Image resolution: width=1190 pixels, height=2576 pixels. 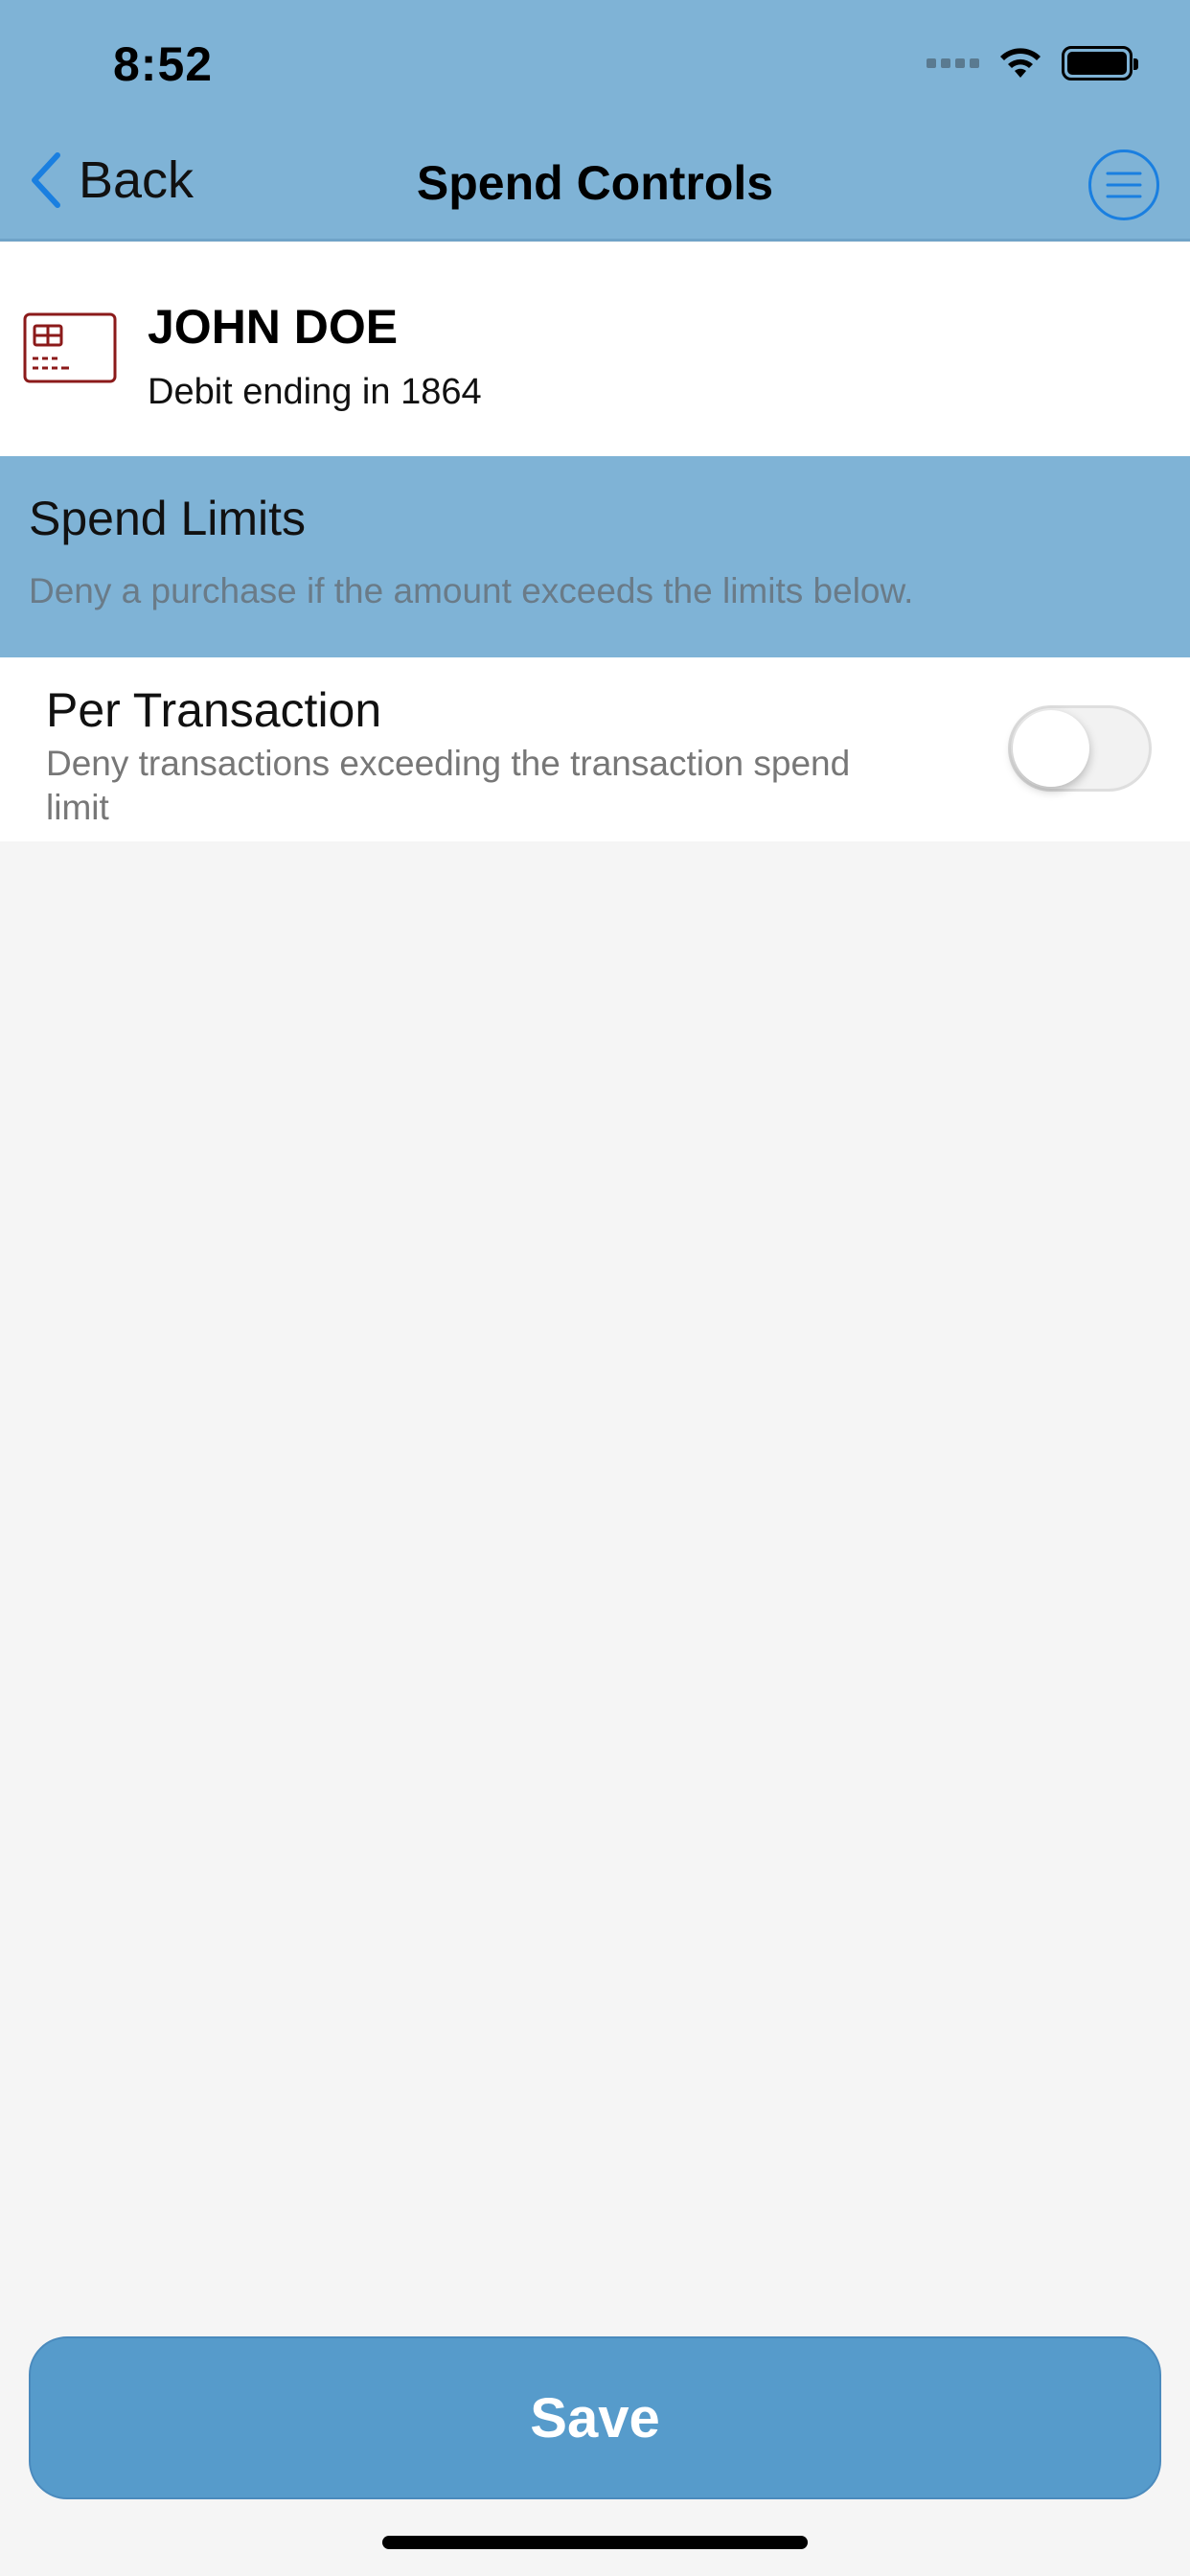 I want to click on hamburger-menu-icon, so click(x=1124, y=185).